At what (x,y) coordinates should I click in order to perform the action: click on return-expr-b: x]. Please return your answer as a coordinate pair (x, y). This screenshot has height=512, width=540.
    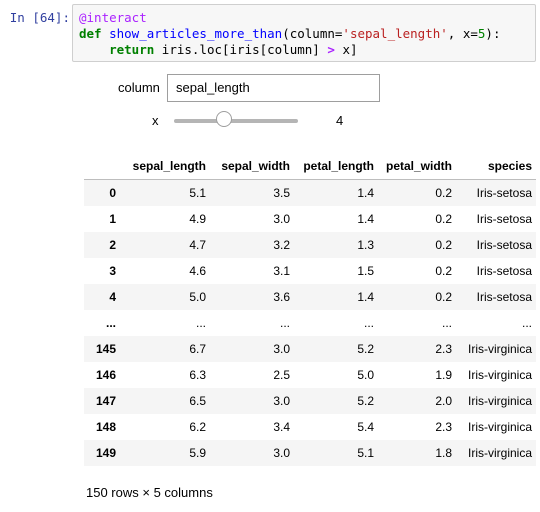
    Looking at the image, I should click on (350, 49).